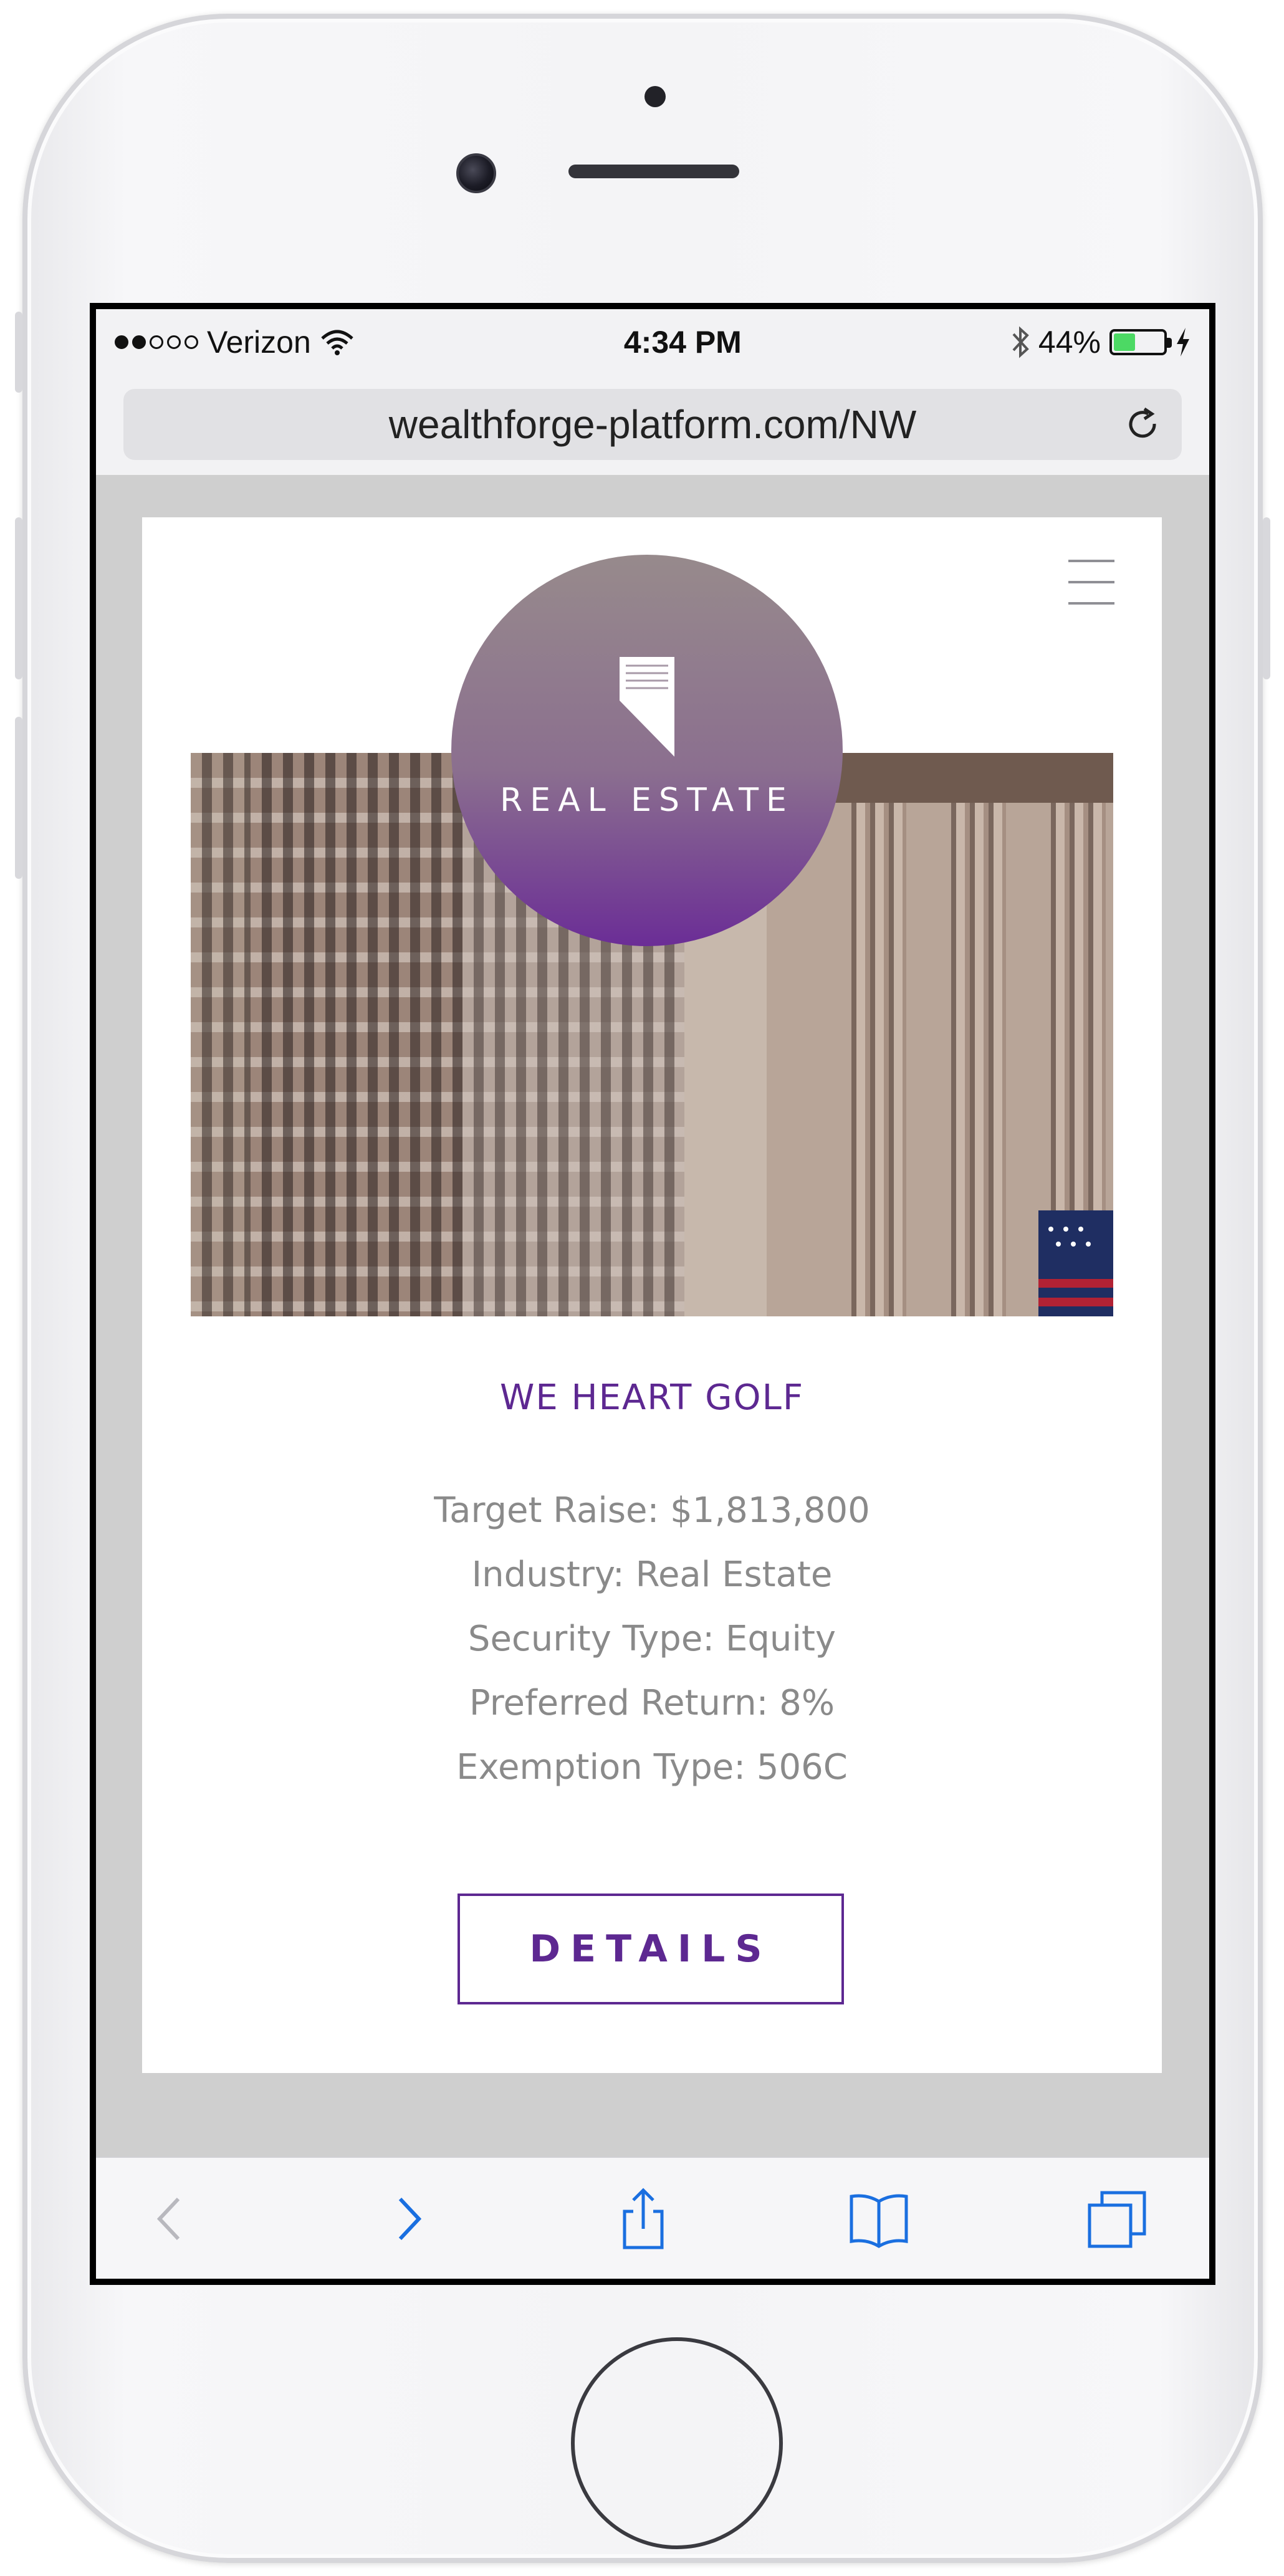  What do you see at coordinates (337, 342) in the screenshot?
I see `wifi-icon` at bounding box center [337, 342].